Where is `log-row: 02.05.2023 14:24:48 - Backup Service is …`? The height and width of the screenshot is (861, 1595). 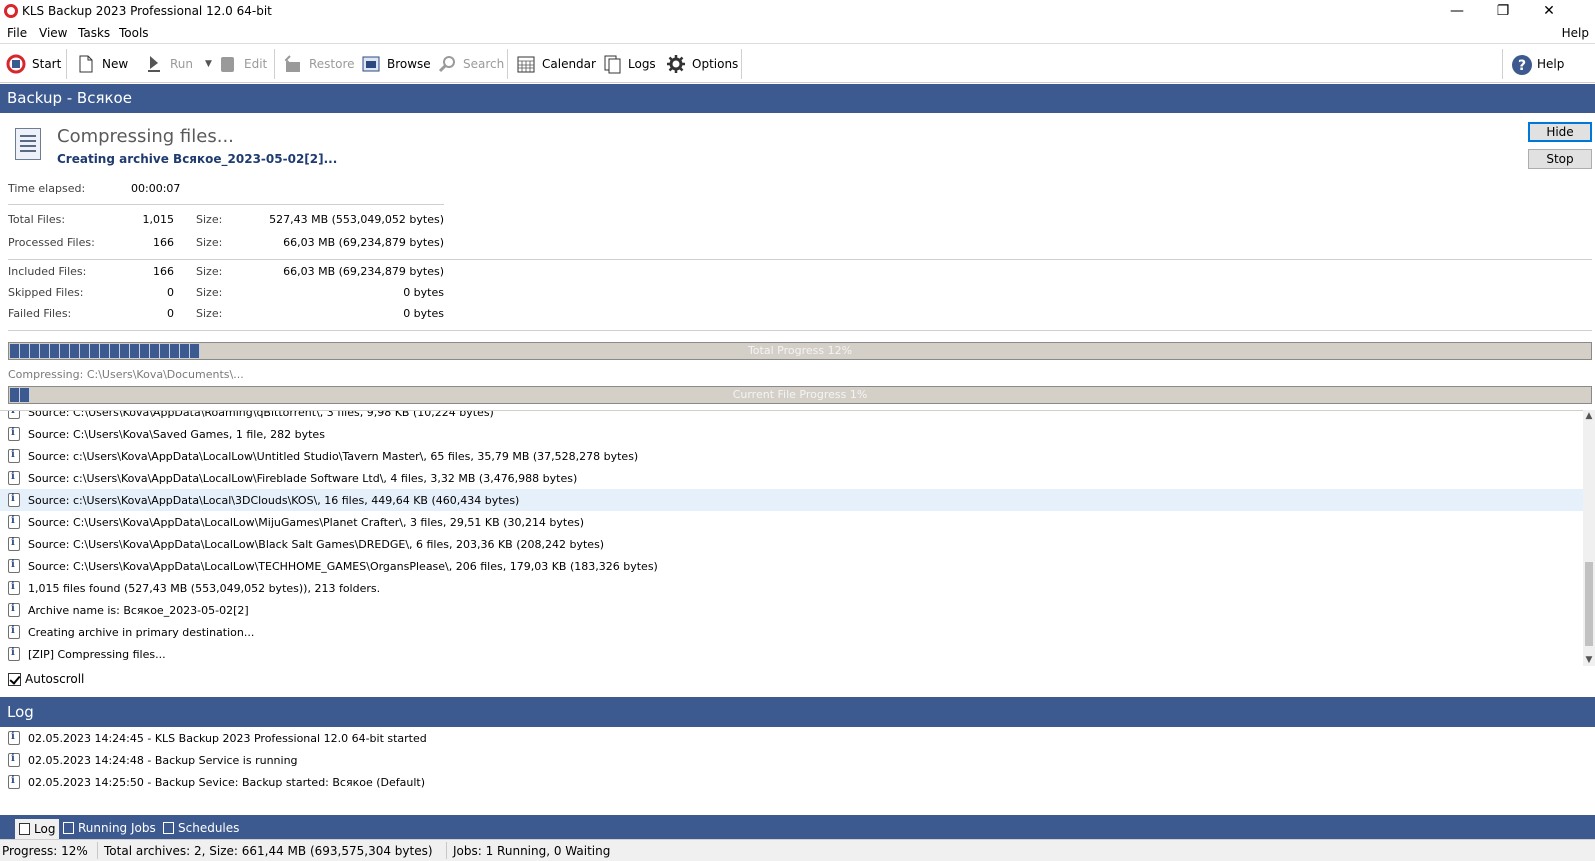
log-row: 02.05.2023 14:24:48 - Backup Service is … is located at coordinates (797, 760).